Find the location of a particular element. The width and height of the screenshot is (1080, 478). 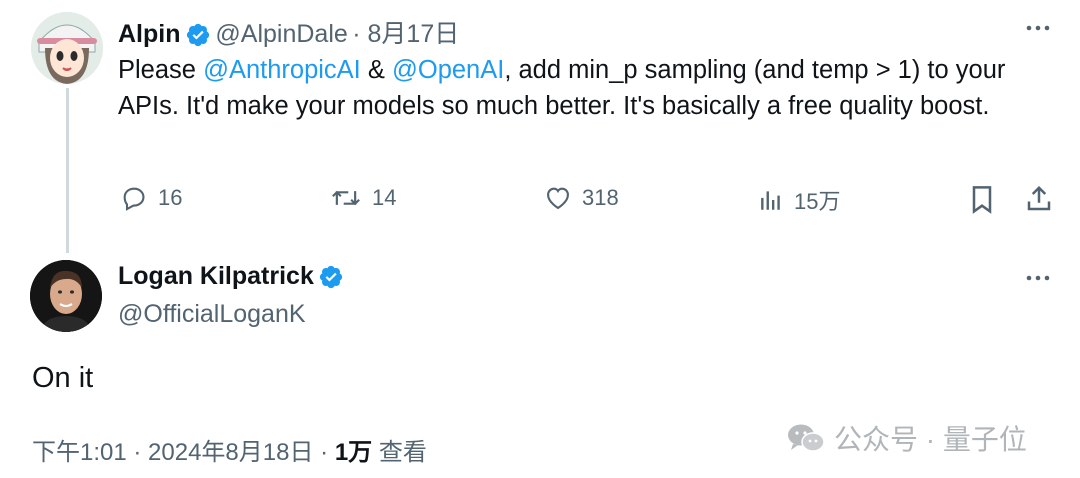

profile-photo-icon is located at coordinates (66, 296).